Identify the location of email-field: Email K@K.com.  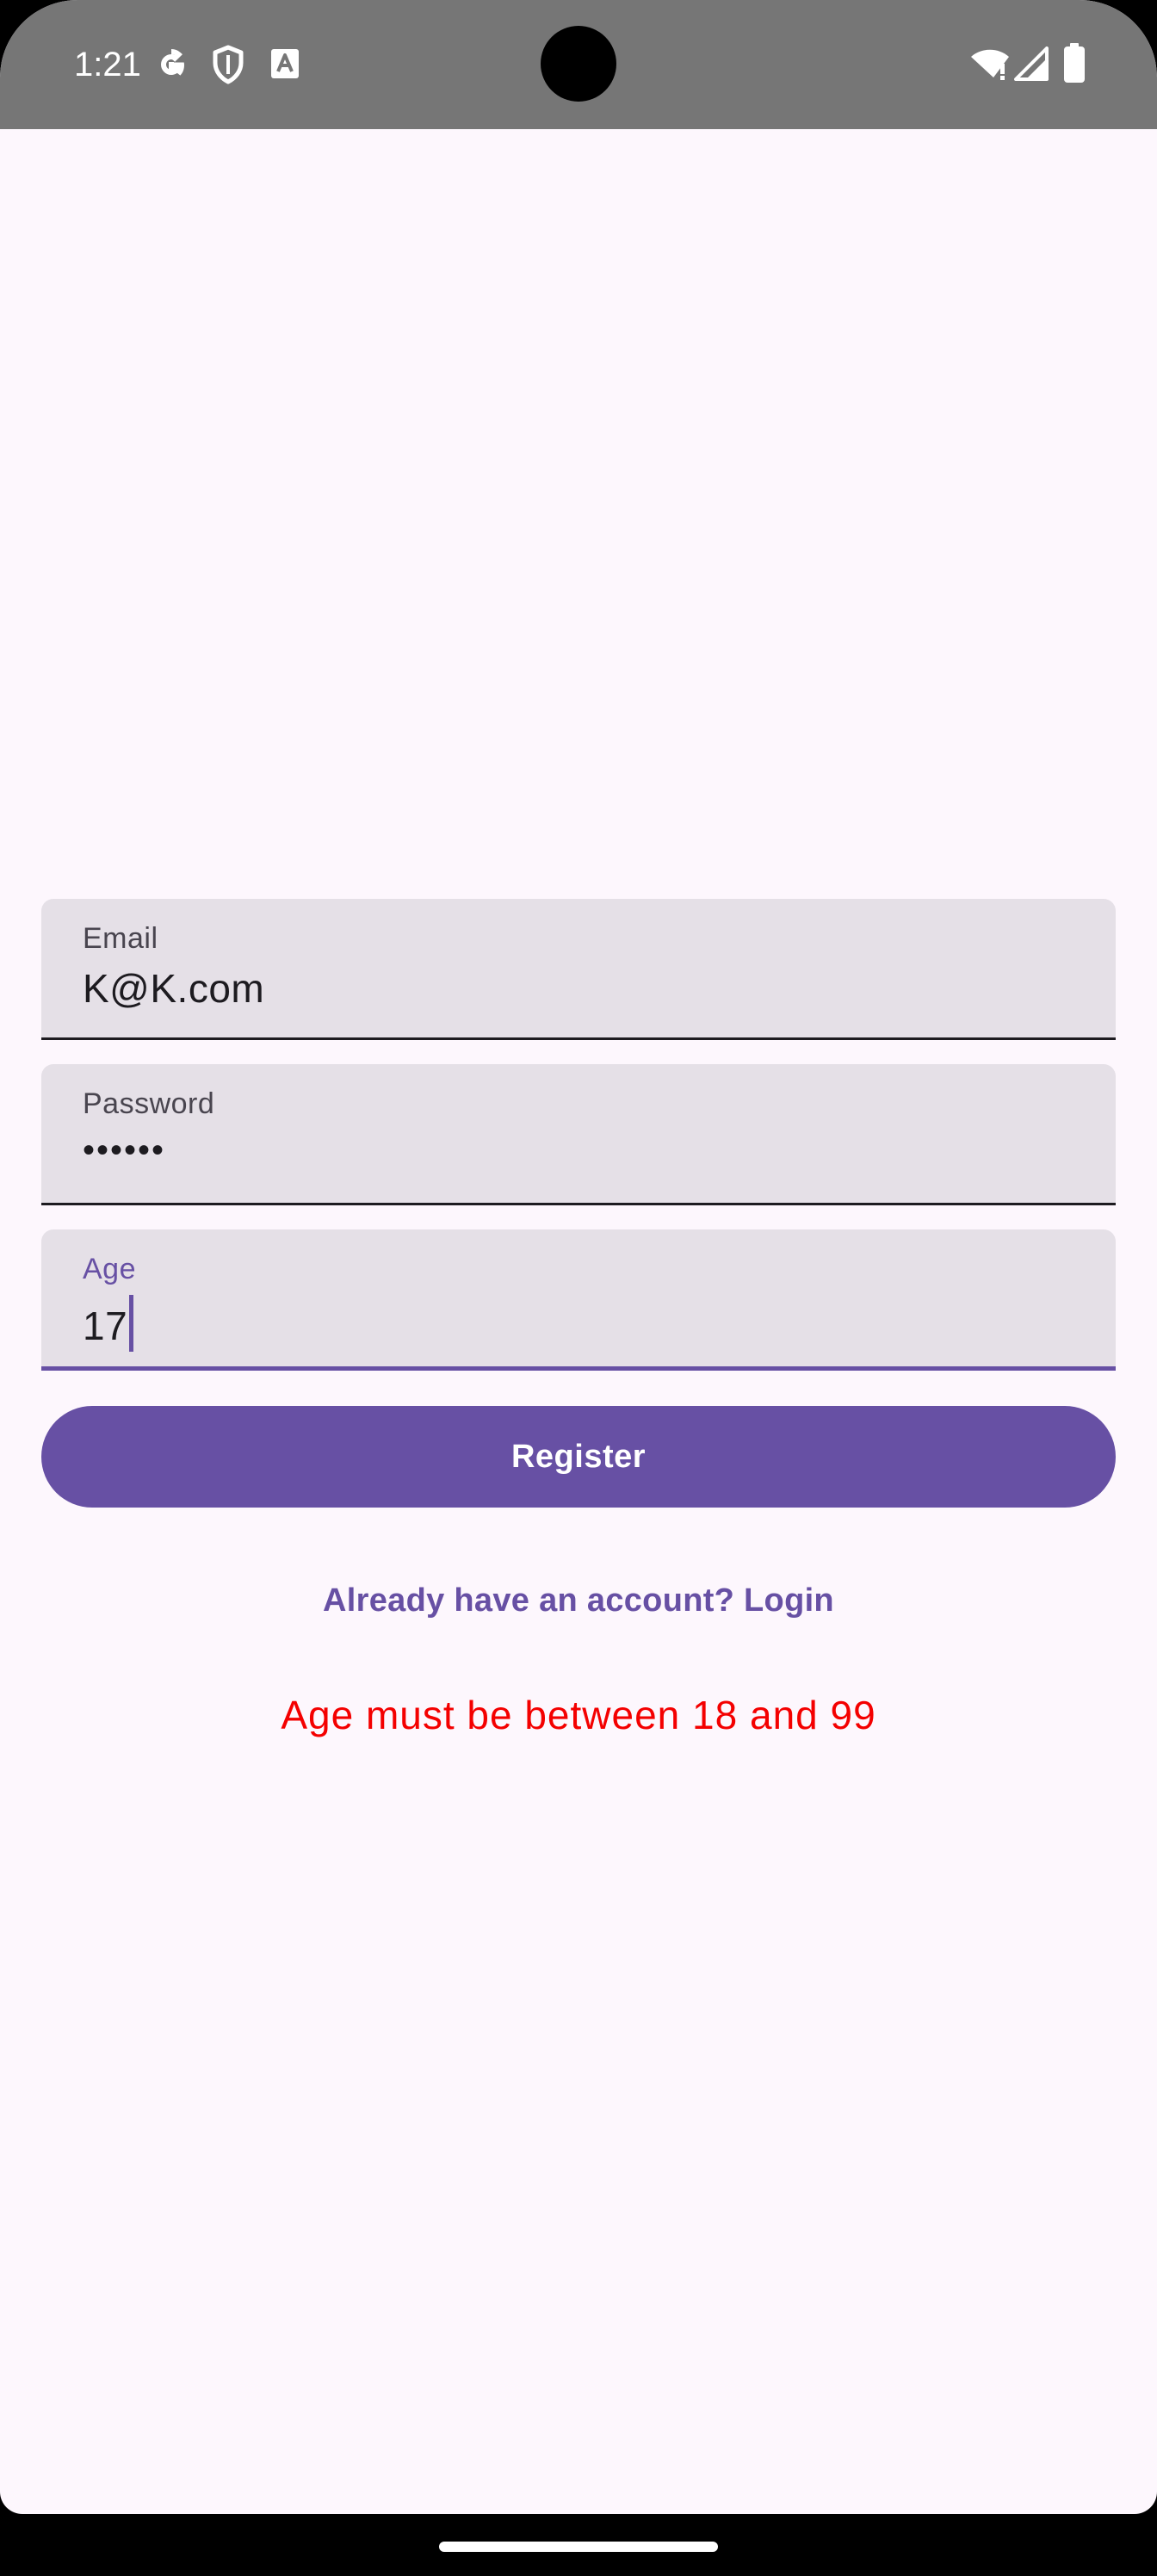
(579, 970).